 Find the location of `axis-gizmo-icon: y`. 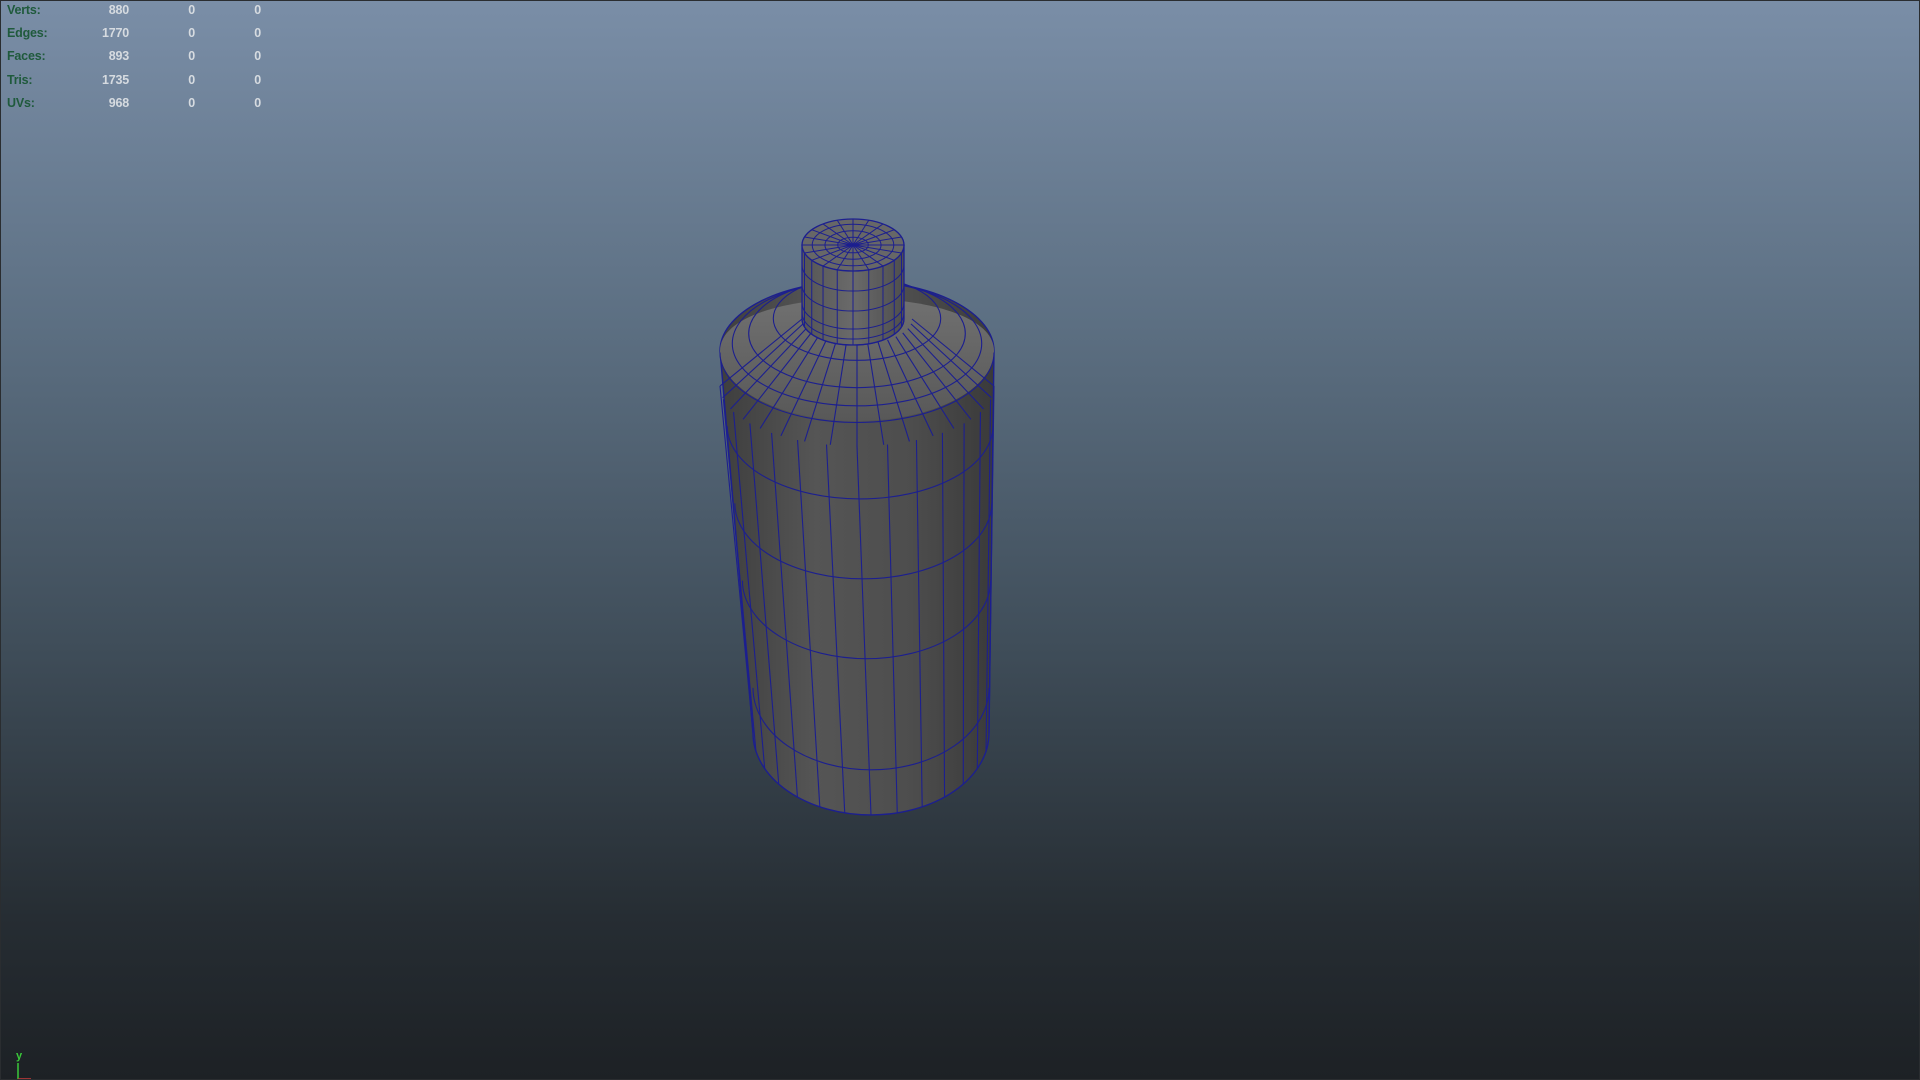

axis-gizmo-icon: y is located at coordinates (23, 1064).